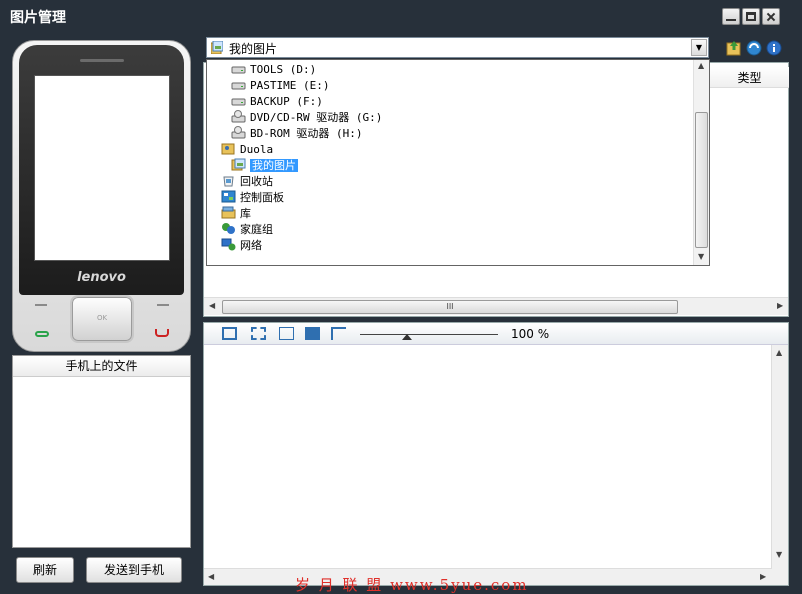 The width and height of the screenshot is (802, 594). What do you see at coordinates (306, 133) in the screenshot?
I see `item-label: BD-ROM 驱动器 (H:)` at bounding box center [306, 133].